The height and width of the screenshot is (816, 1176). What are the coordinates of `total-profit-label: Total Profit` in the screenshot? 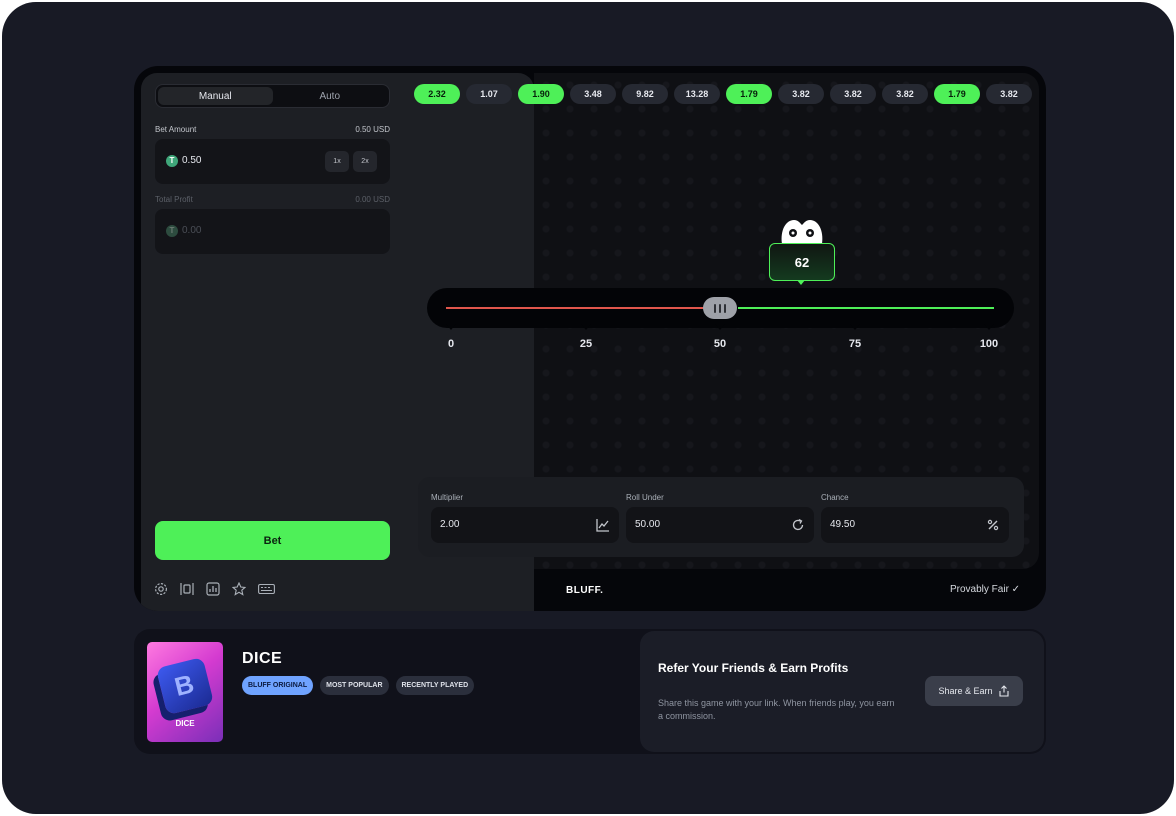 It's located at (174, 199).